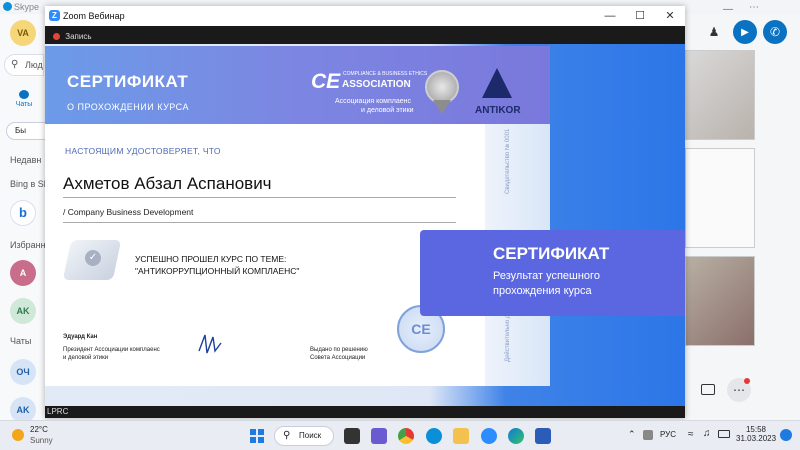 This screenshot has height=450, width=800. What do you see at coordinates (210, 344) in the screenshot?
I see `signature-icon` at bounding box center [210, 344].